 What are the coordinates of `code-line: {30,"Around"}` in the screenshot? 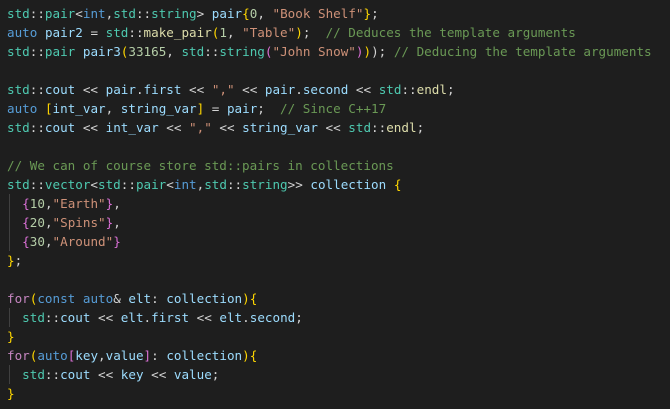 It's located at (338, 241).